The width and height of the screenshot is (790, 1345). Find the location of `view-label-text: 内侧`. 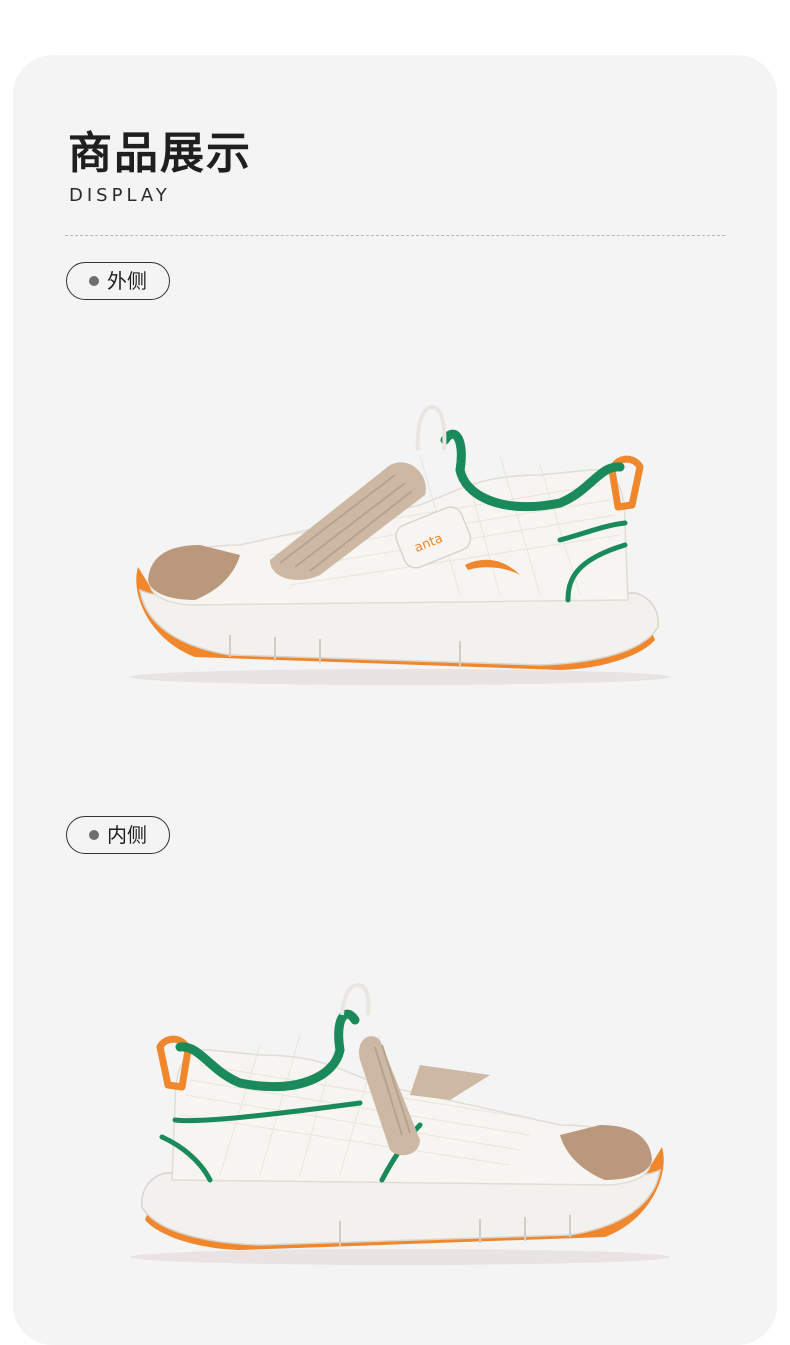

view-label-text: 内侧 is located at coordinates (127, 835).